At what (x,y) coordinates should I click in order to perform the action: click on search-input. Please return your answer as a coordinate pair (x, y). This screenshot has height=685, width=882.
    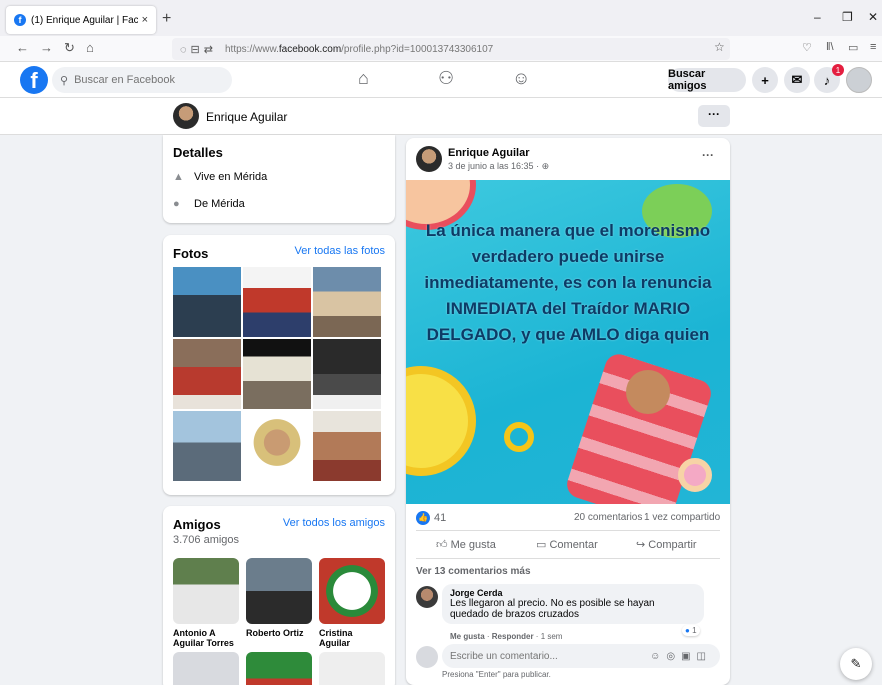
    Looking at the image, I should click on (144, 80).